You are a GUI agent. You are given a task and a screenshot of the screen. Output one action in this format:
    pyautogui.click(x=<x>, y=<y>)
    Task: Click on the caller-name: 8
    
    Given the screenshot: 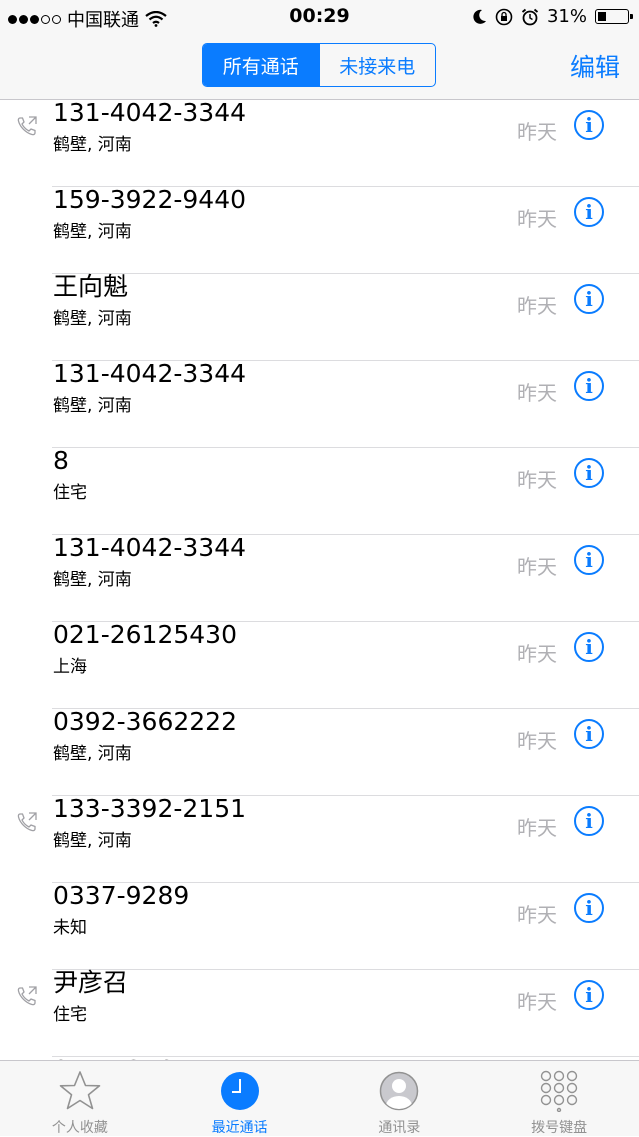 What is the action you would take?
    pyautogui.click(x=61, y=460)
    